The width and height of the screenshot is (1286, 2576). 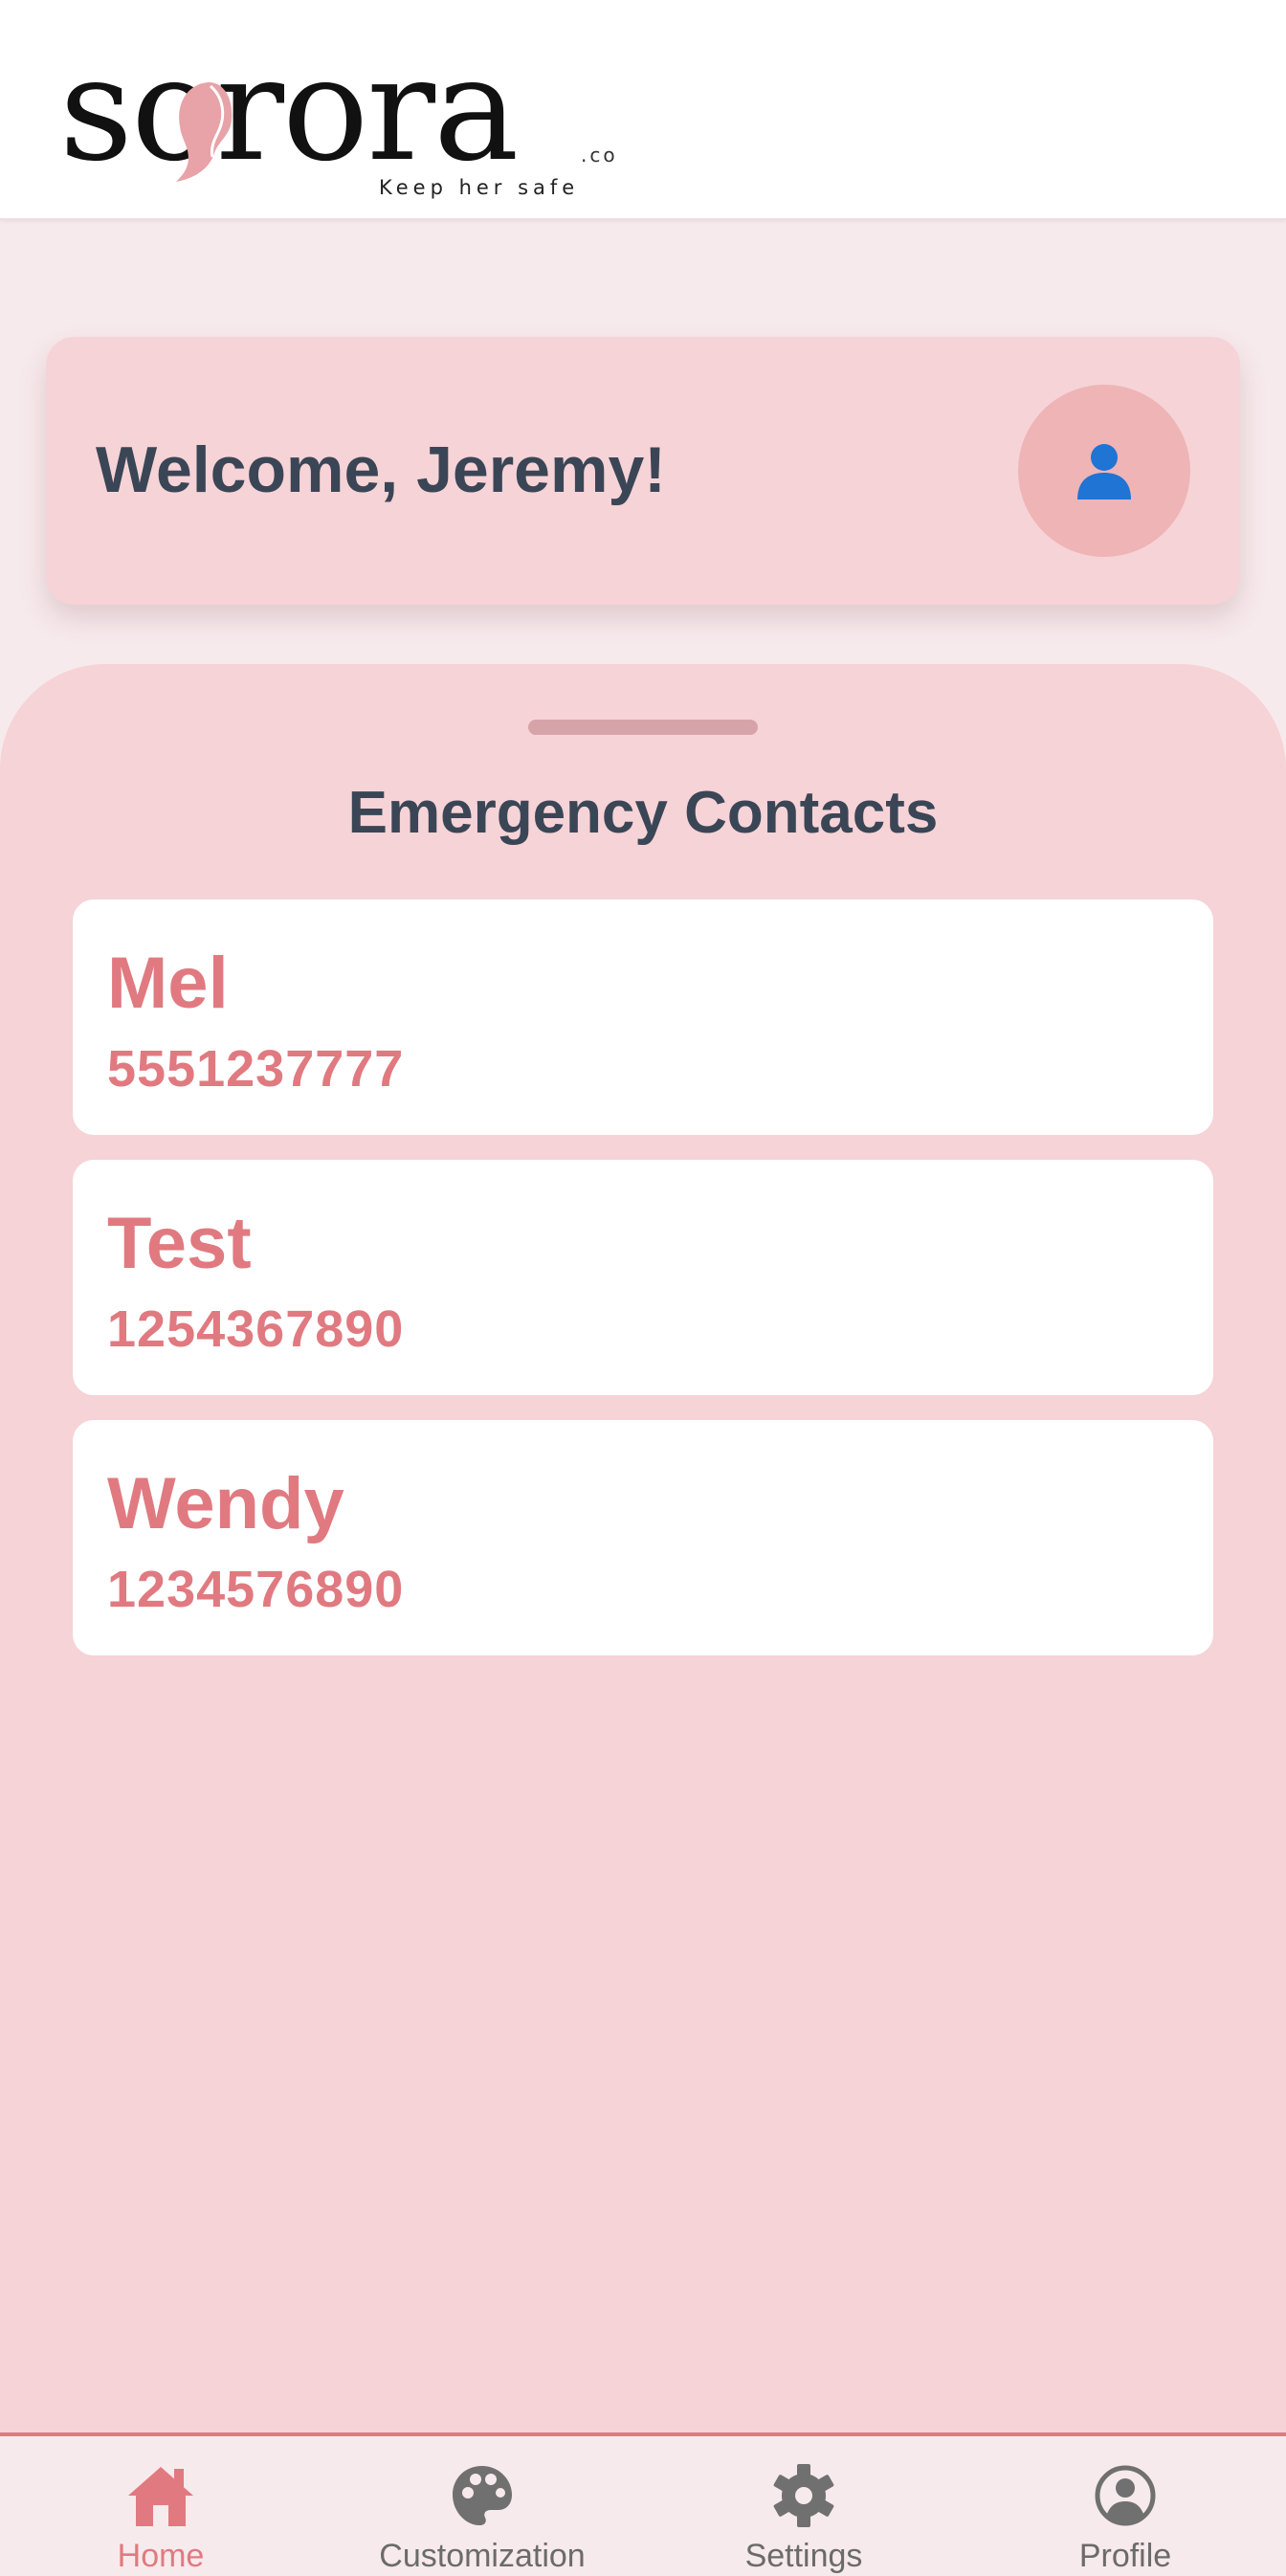 What do you see at coordinates (168, 983) in the screenshot?
I see `contact-name: Mel` at bounding box center [168, 983].